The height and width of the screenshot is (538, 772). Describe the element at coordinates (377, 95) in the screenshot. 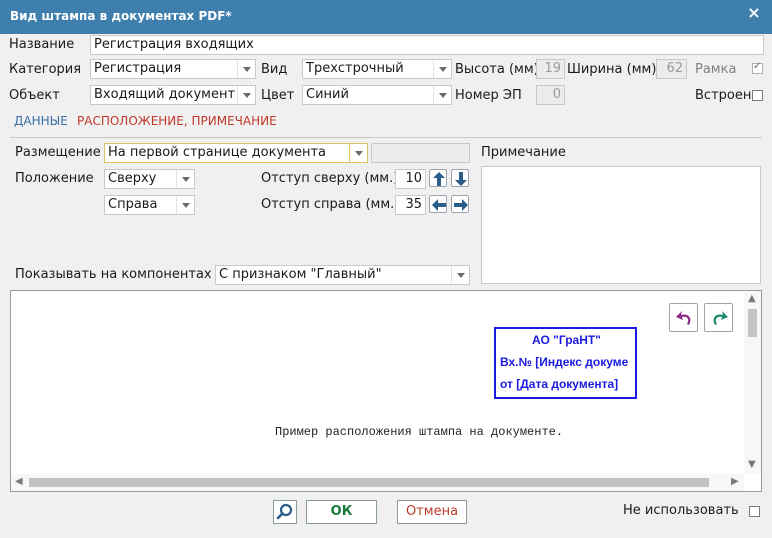

I see `color-select: Синий` at that location.